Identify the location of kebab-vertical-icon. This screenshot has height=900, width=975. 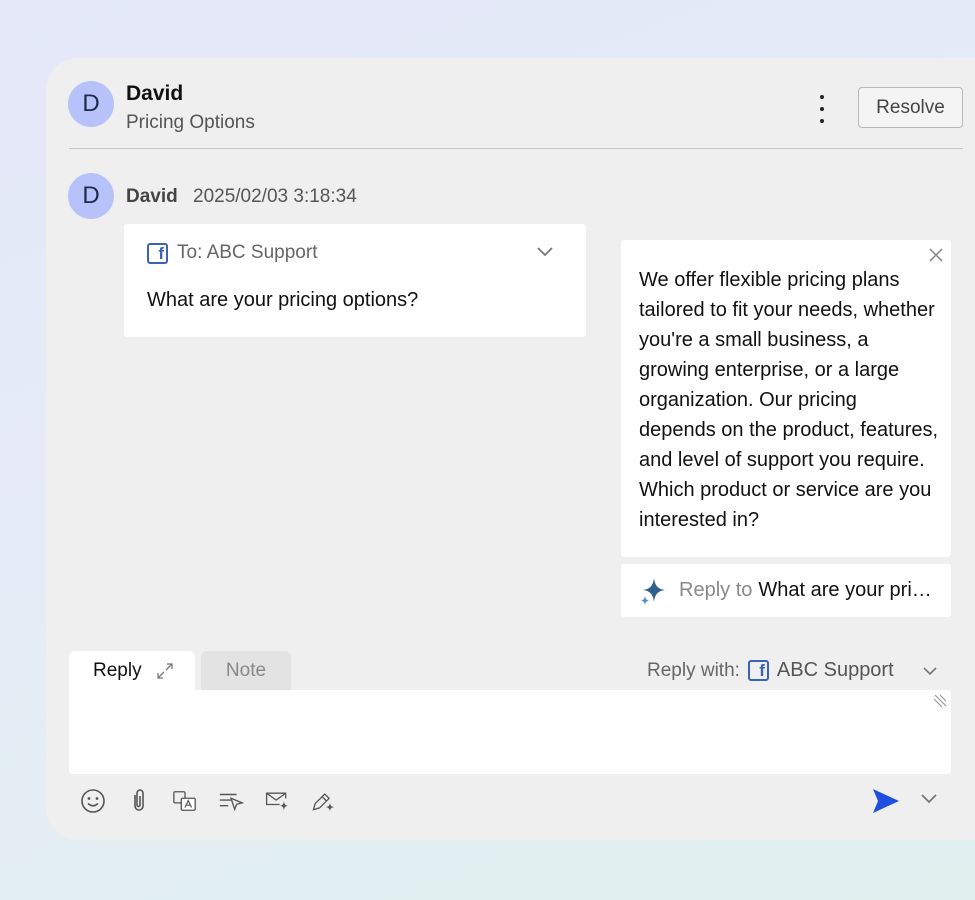
(822, 97).